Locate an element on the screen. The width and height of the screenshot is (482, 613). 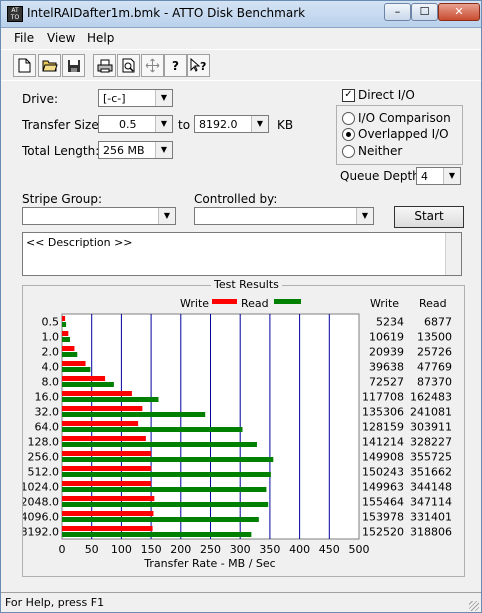
write-value: 149963 is located at coordinates (383, 487).